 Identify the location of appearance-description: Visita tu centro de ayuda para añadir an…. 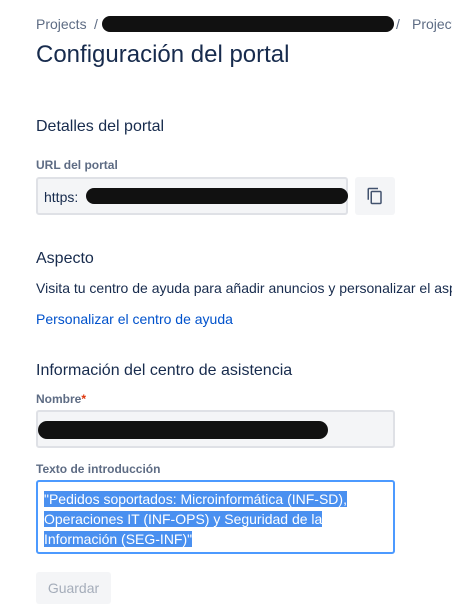
(244, 288).